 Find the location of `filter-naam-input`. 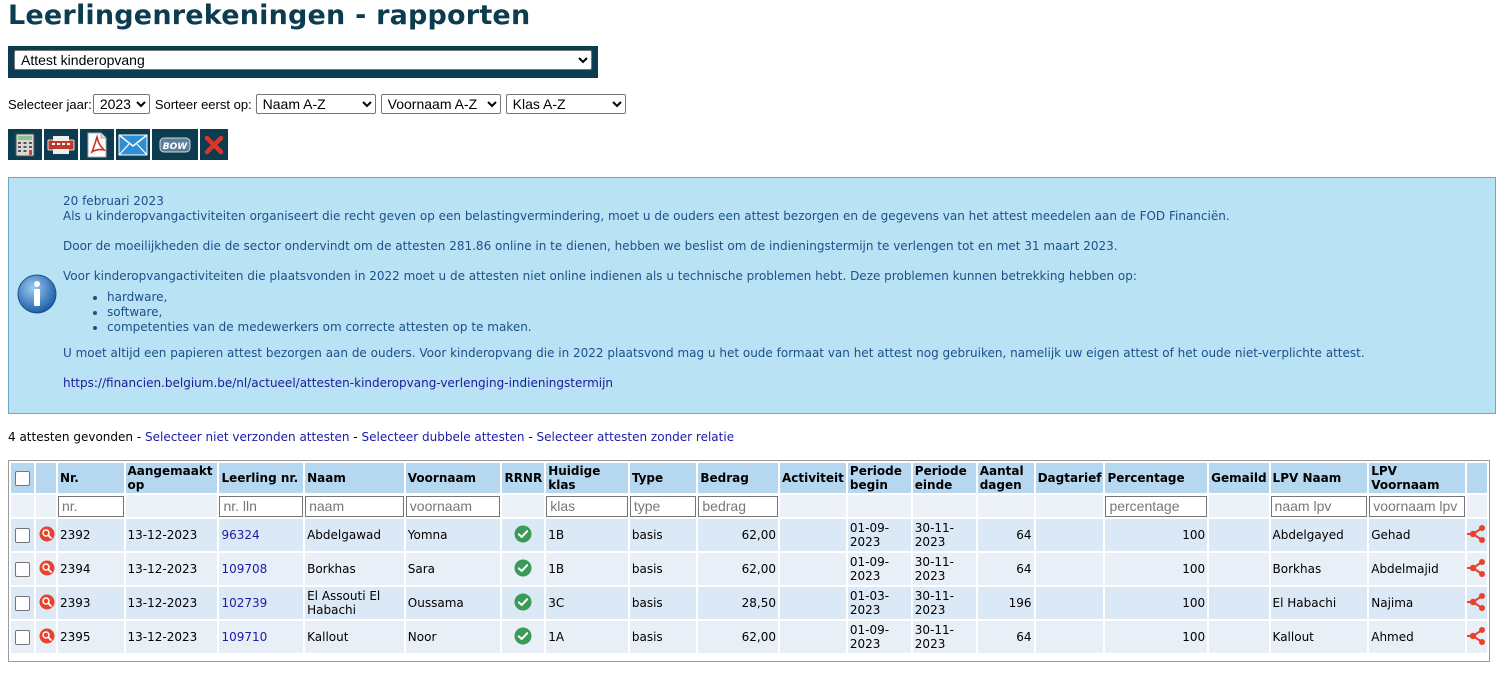

filter-naam-input is located at coordinates (354, 506).